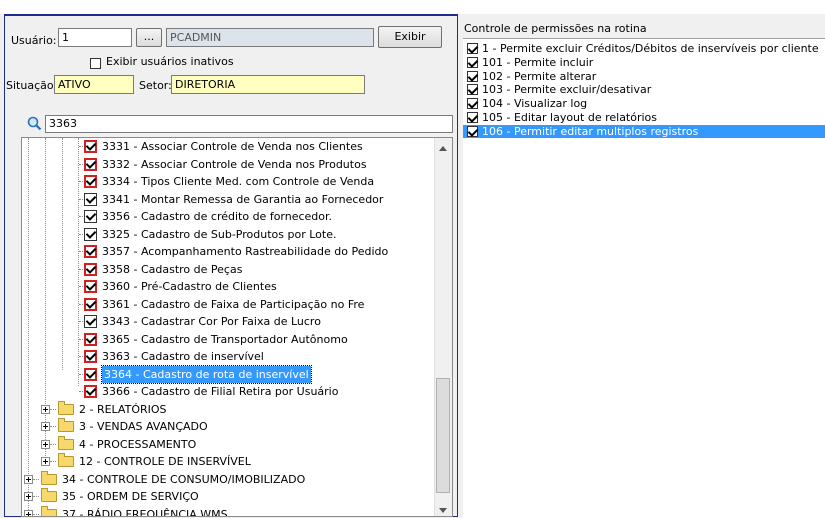 The width and height of the screenshot is (825, 518). What do you see at coordinates (443, 510) in the screenshot?
I see `scroll-down-icon` at bounding box center [443, 510].